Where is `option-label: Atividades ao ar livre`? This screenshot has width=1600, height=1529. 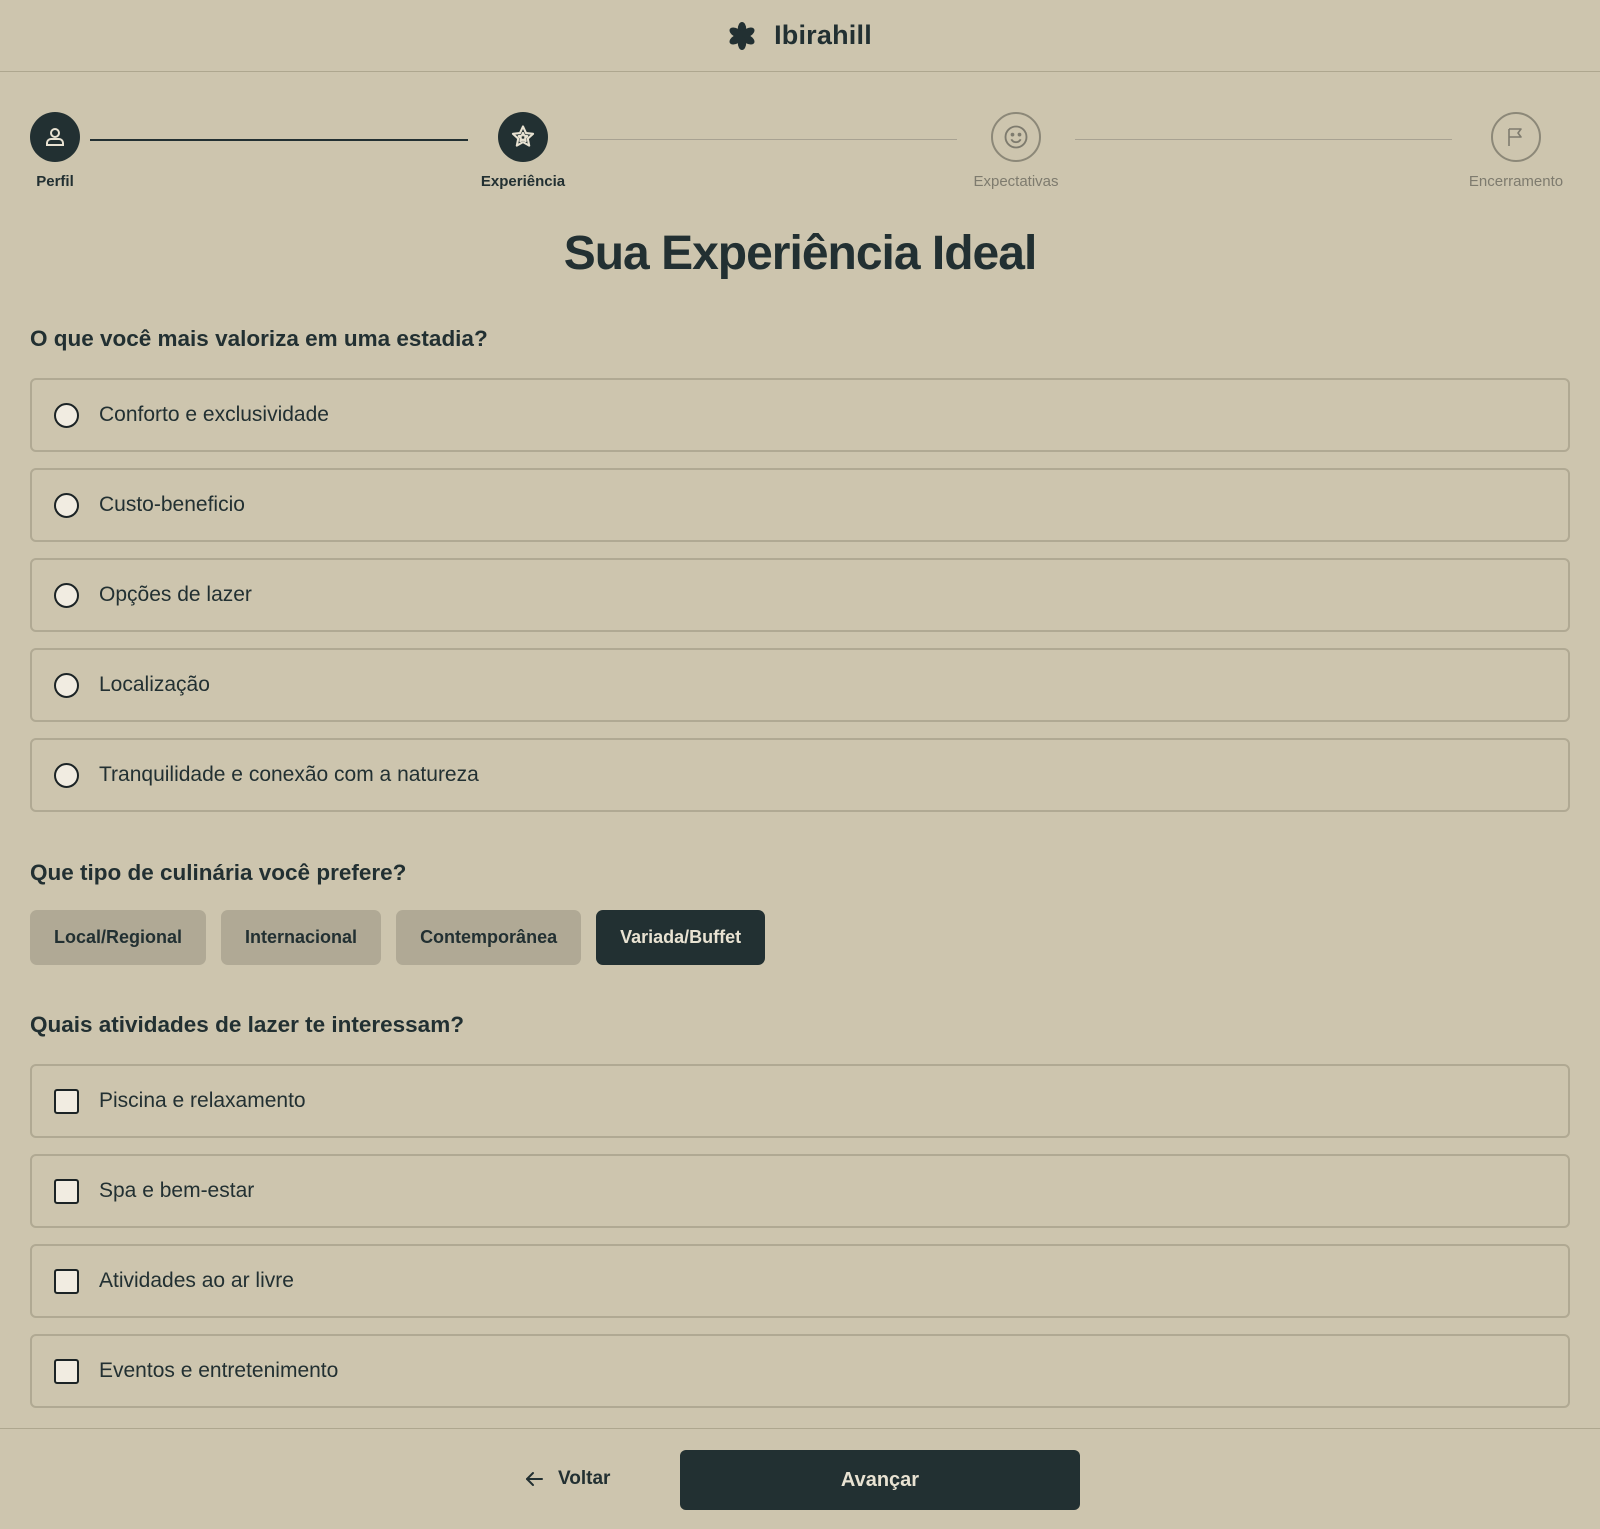
option-label: Atividades ao ar livre is located at coordinates (196, 1280).